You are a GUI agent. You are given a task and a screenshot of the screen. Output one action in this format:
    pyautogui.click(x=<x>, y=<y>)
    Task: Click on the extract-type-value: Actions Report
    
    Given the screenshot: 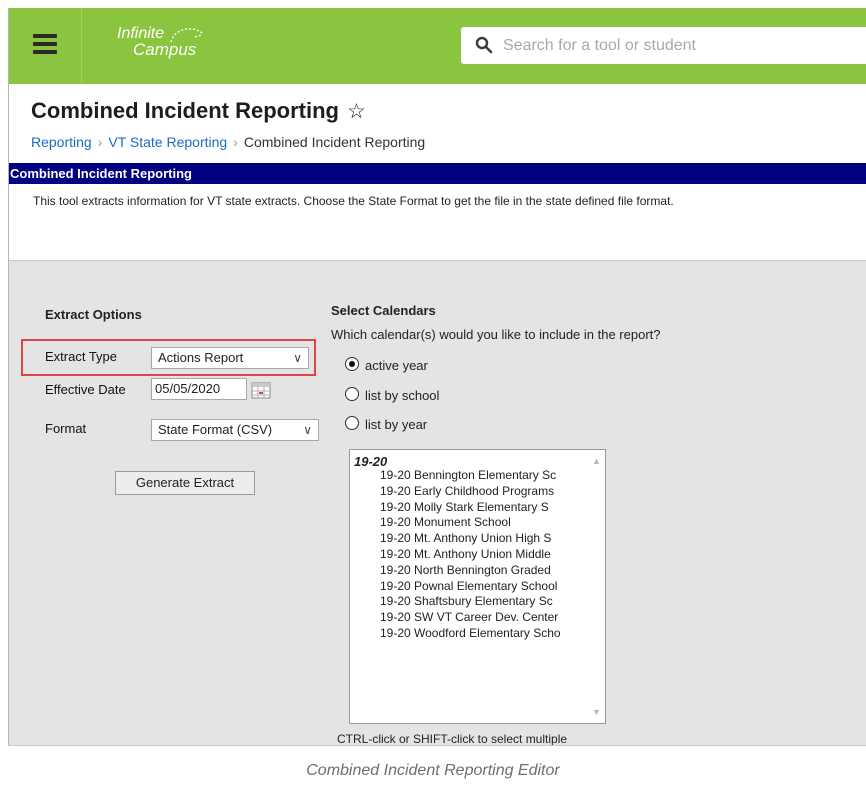 What is the action you would take?
    pyautogui.click(x=201, y=357)
    